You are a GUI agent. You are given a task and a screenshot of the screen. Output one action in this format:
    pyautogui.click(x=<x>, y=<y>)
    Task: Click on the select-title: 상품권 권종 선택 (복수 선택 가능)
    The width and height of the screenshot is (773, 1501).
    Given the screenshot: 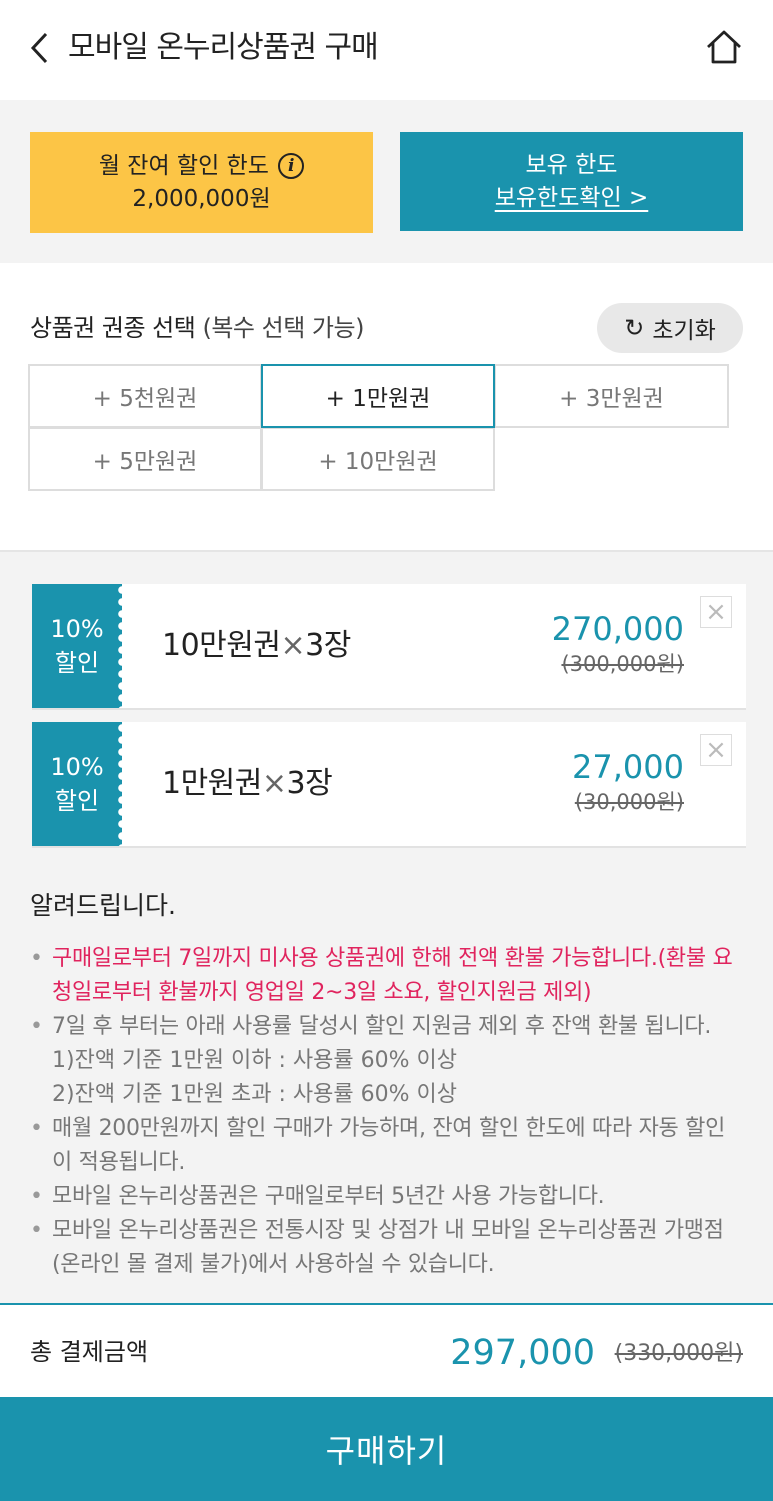 What is the action you would take?
    pyautogui.click(x=197, y=328)
    